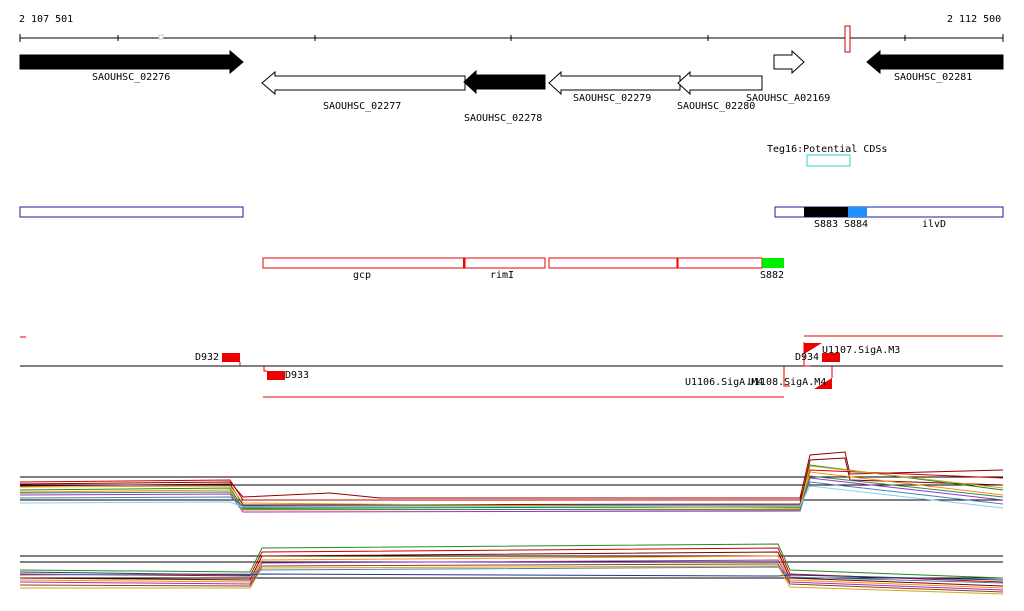 This screenshot has width=1024, height=611. What do you see at coordinates (612, 98) in the screenshot?
I see `gene-label-02279: SAOUHSC_02279` at bounding box center [612, 98].